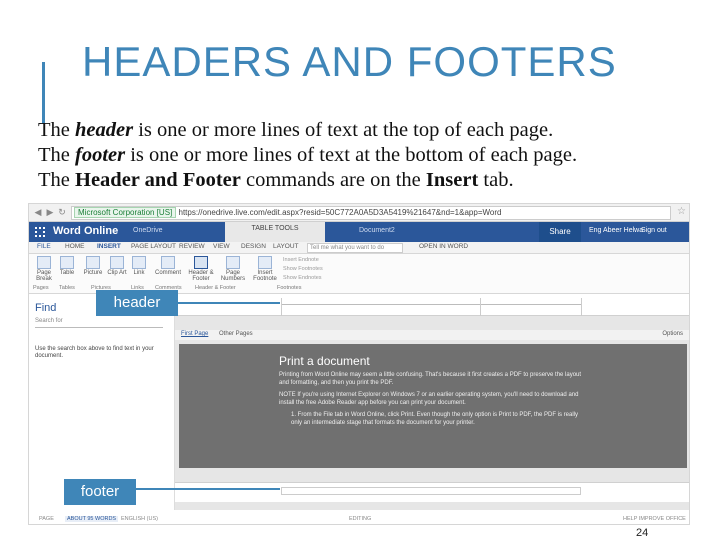 This screenshot has width=720, height=540. What do you see at coordinates (286, 246) in the screenshot?
I see `tab-layout: LAYOUT` at bounding box center [286, 246].